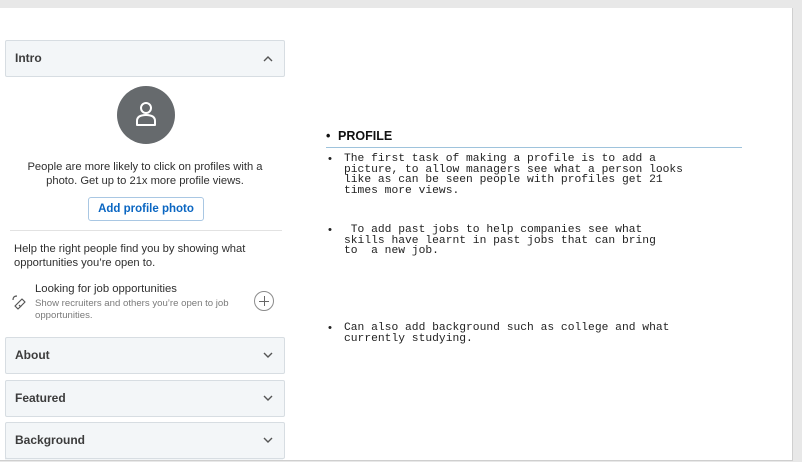 The image size is (802, 462). I want to click on about-section-header: About, so click(145, 355).